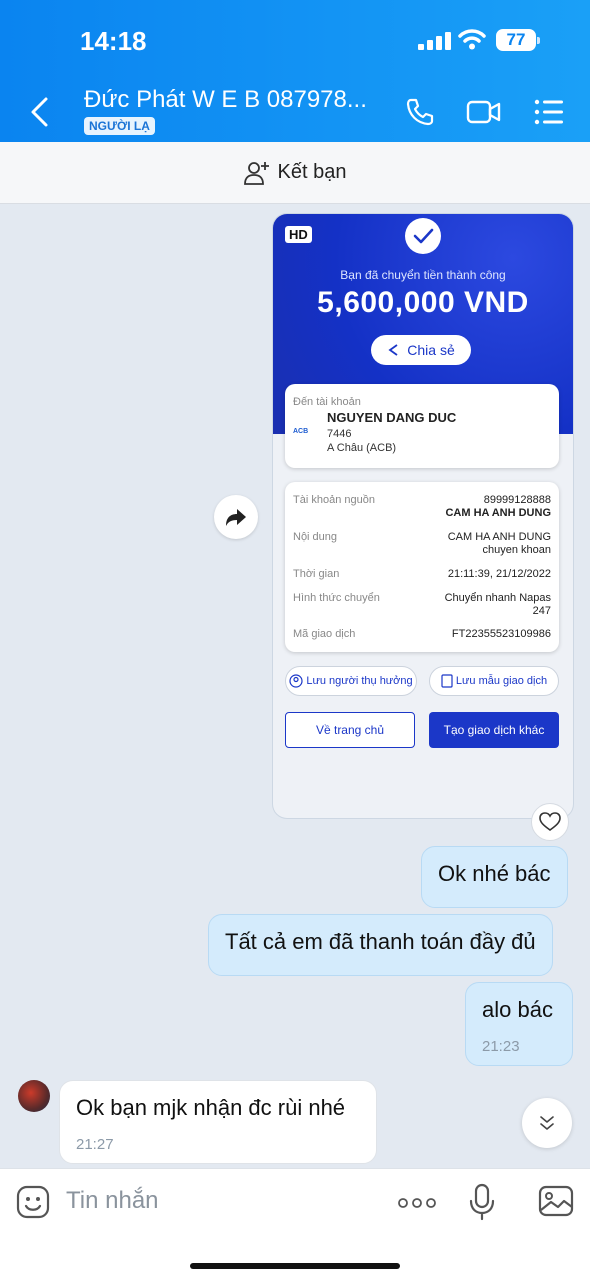 The image size is (590, 1280). What do you see at coordinates (298, 234) in the screenshot?
I see `hd-badge: HD` at bounding box center [298, 234].